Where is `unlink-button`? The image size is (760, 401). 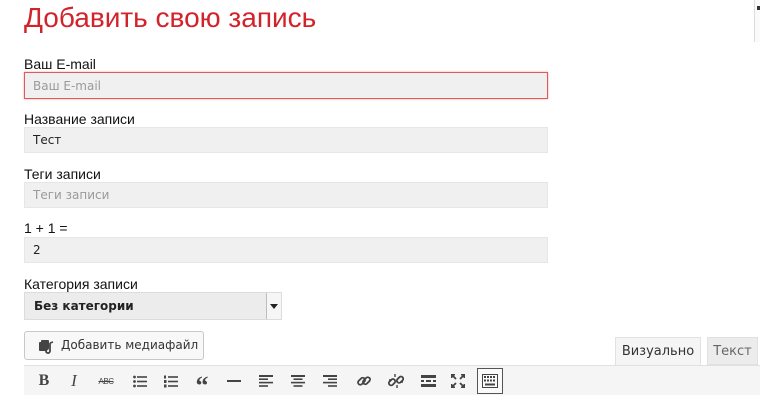
unlink-button is located at coordinates (396, 381).